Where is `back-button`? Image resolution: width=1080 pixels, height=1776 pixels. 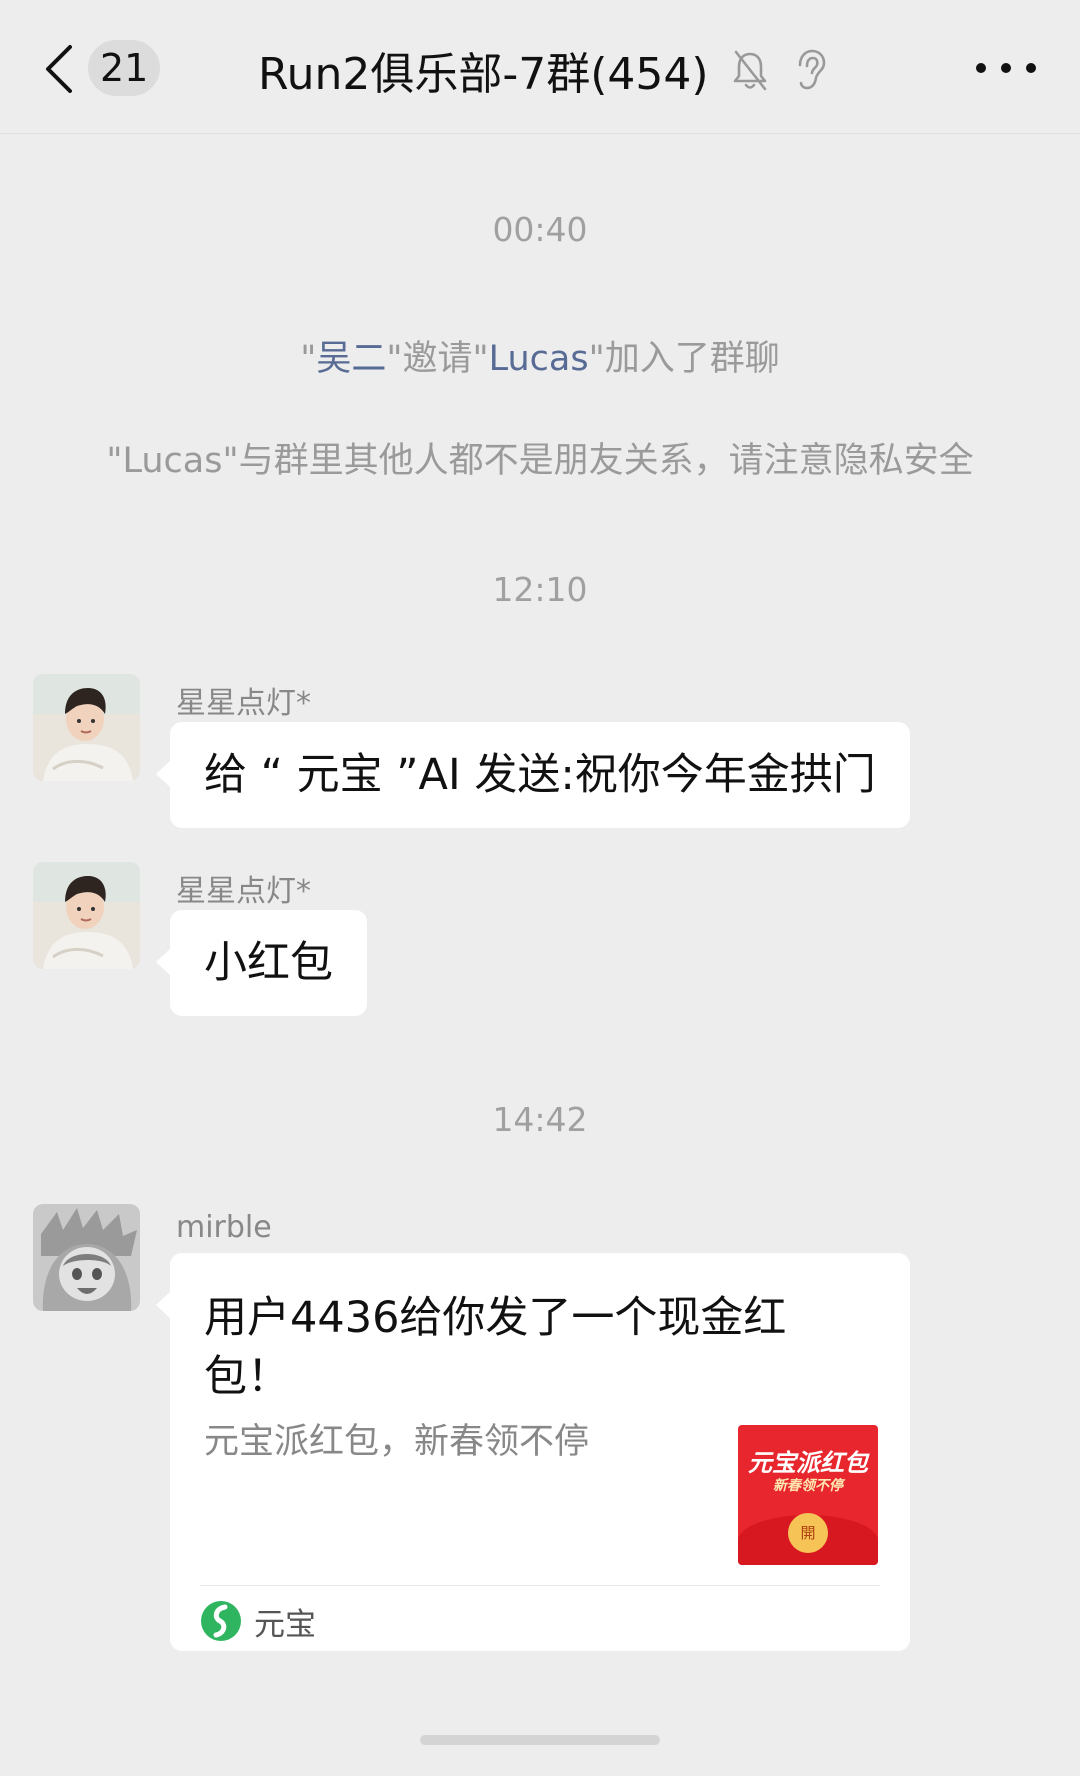 back-button is located at coordinates (59, 69).